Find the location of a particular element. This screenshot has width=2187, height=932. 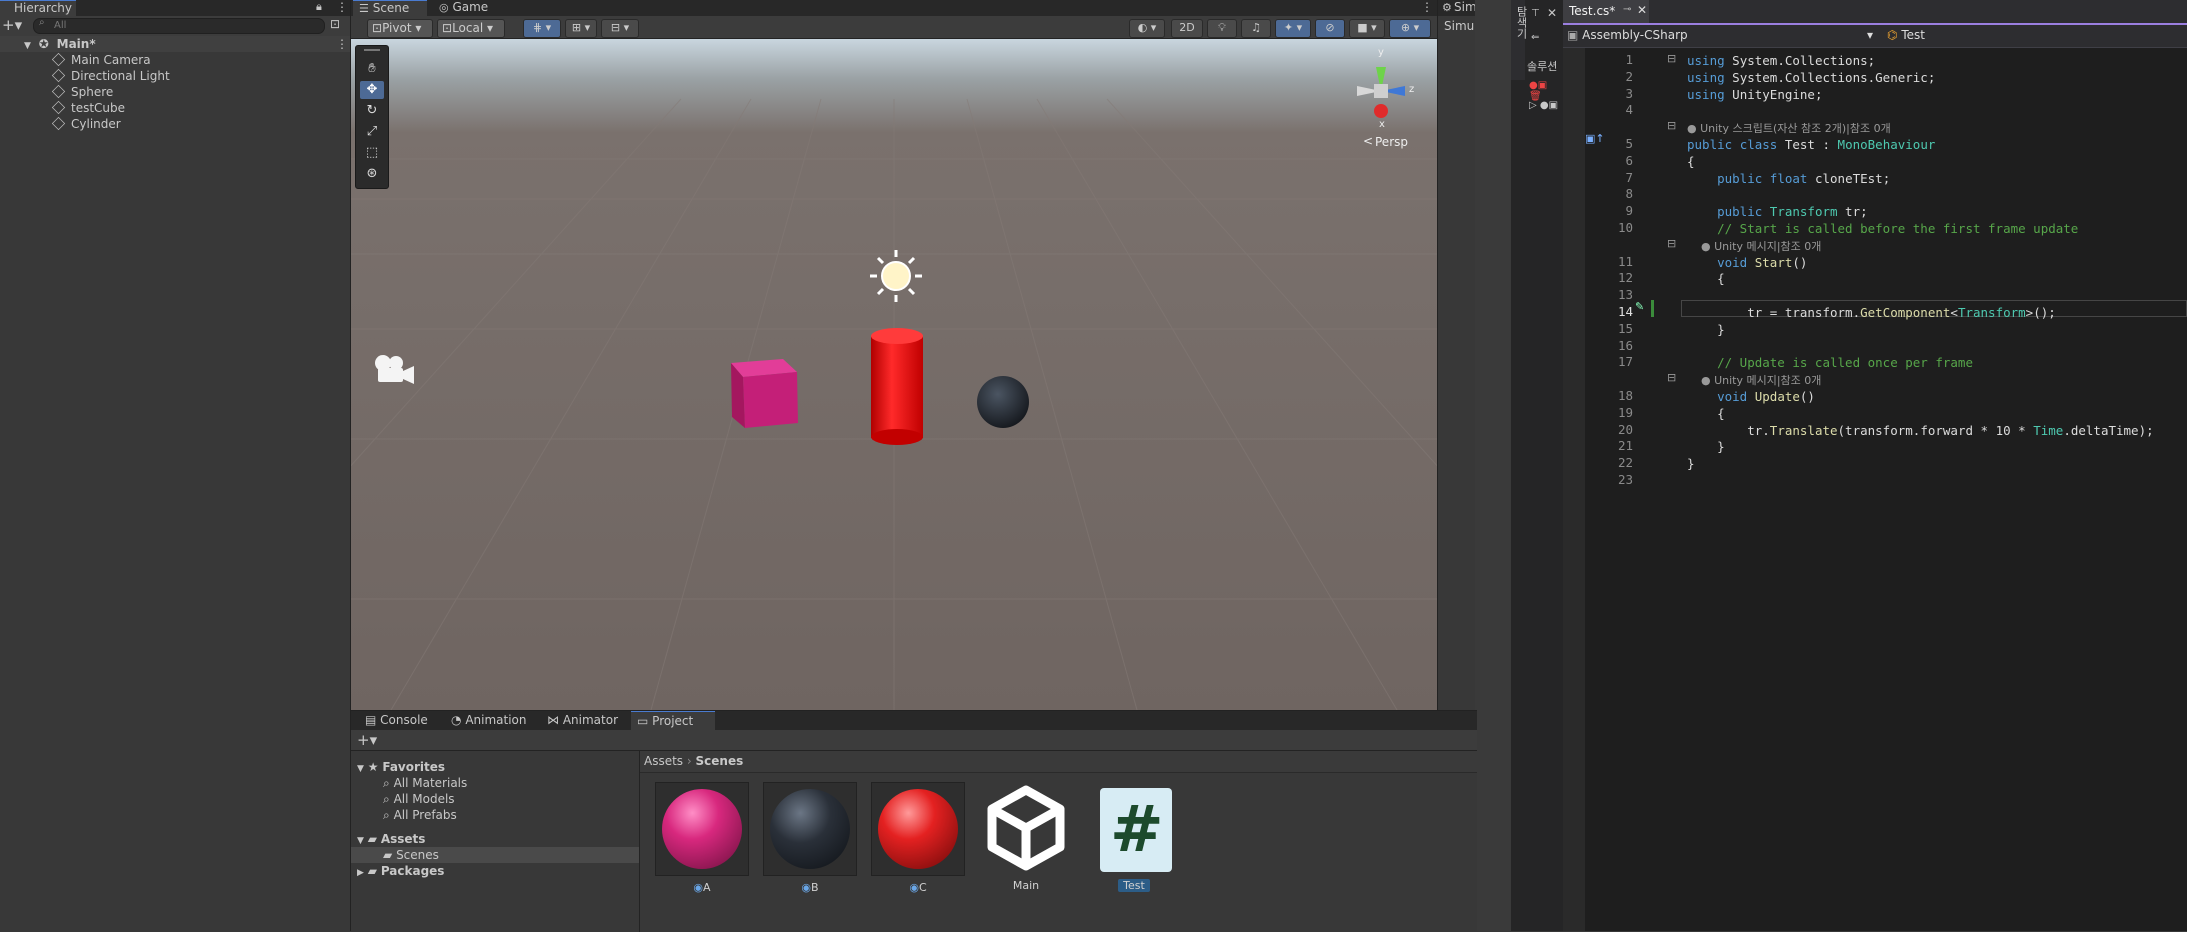

tab-project: ▭ Project is located at coordinates (673, 720).